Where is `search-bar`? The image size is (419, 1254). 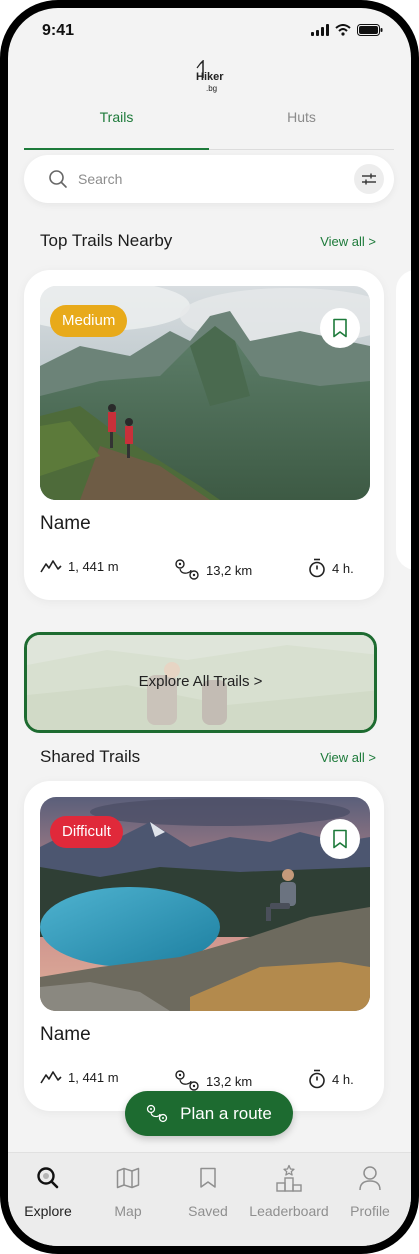
search-bar is located at coordinates (209, 179).